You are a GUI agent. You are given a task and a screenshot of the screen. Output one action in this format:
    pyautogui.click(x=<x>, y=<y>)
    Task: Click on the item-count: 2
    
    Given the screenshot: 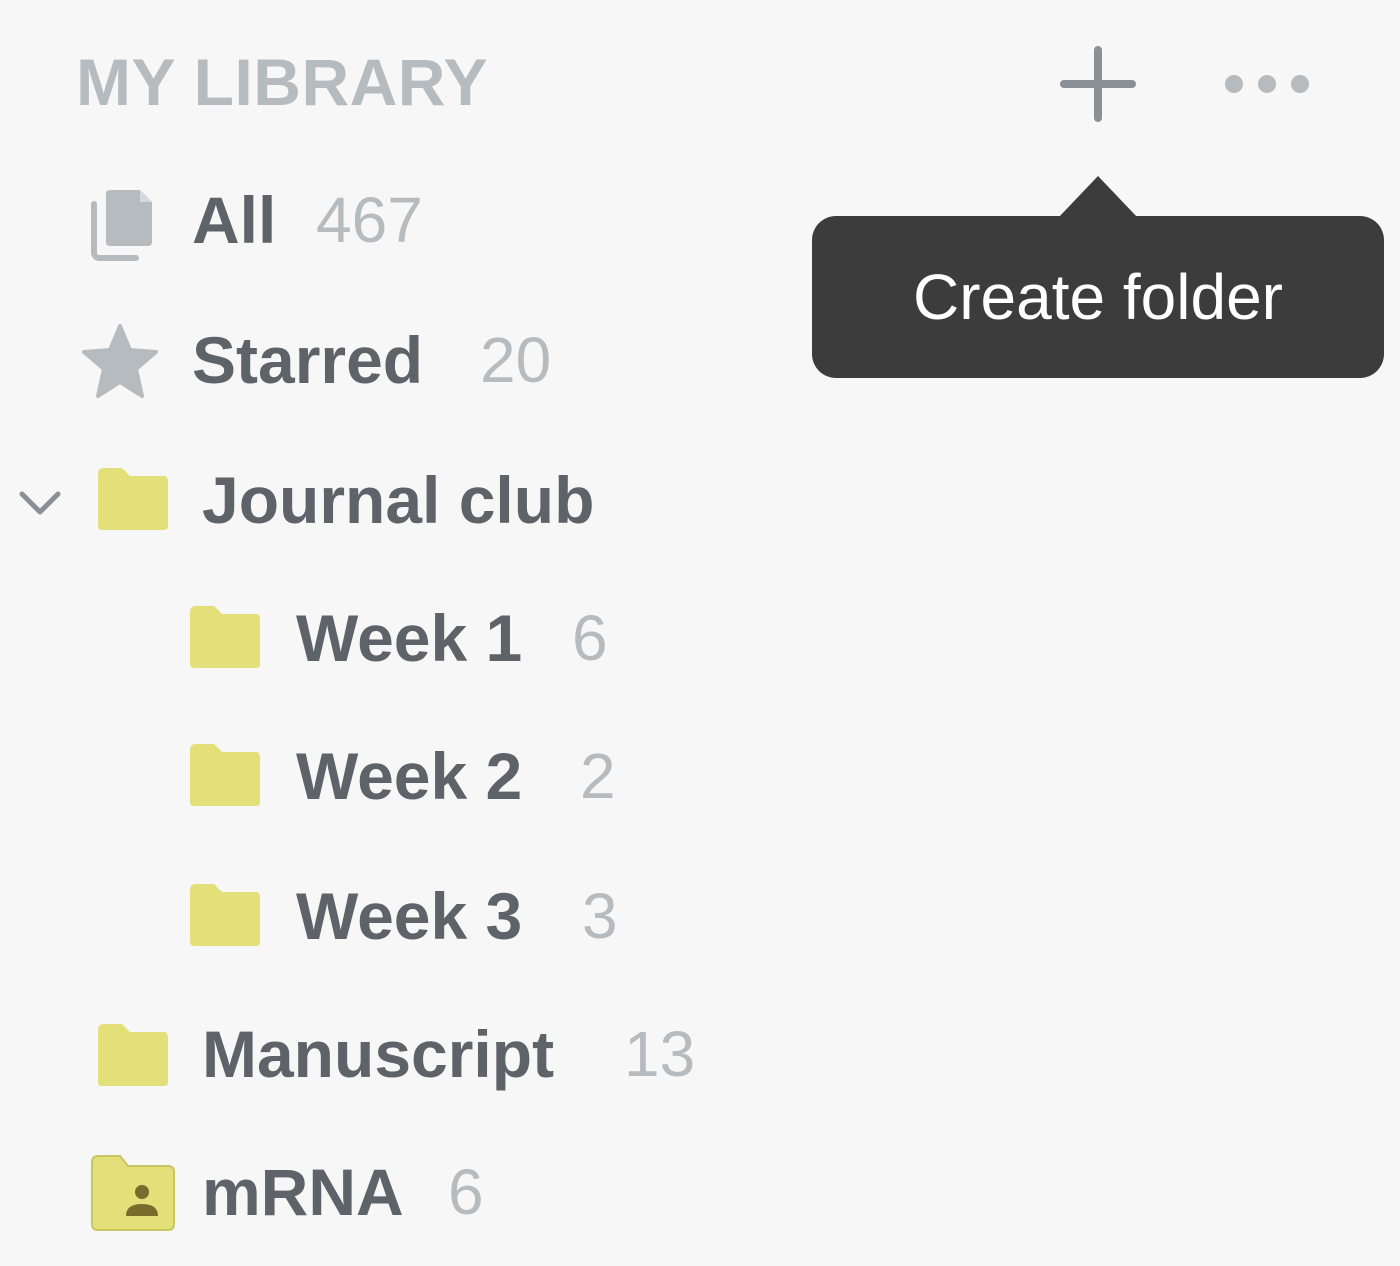 What is the action you would take?
    pyautogui.click(x=598, y=776)
    